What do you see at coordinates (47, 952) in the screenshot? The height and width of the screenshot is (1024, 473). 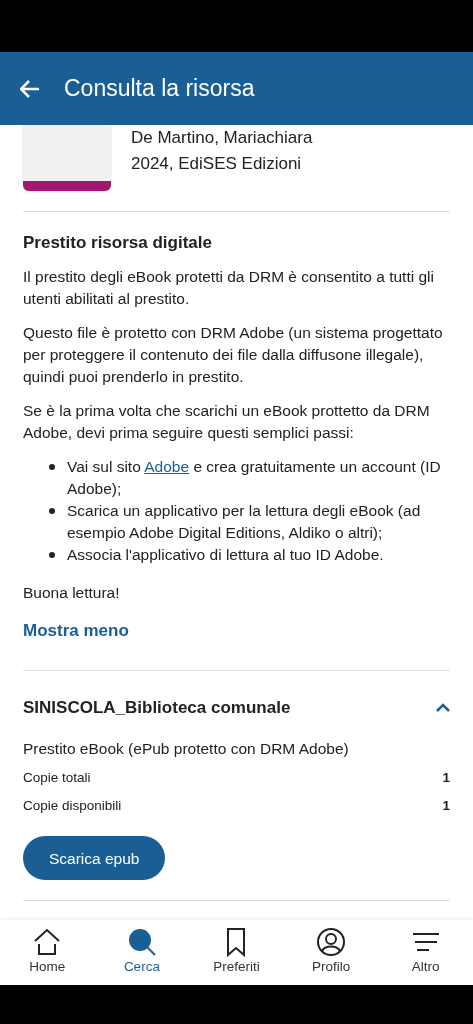 I see `nav-tab: Home` at bounding box center [47, 952].